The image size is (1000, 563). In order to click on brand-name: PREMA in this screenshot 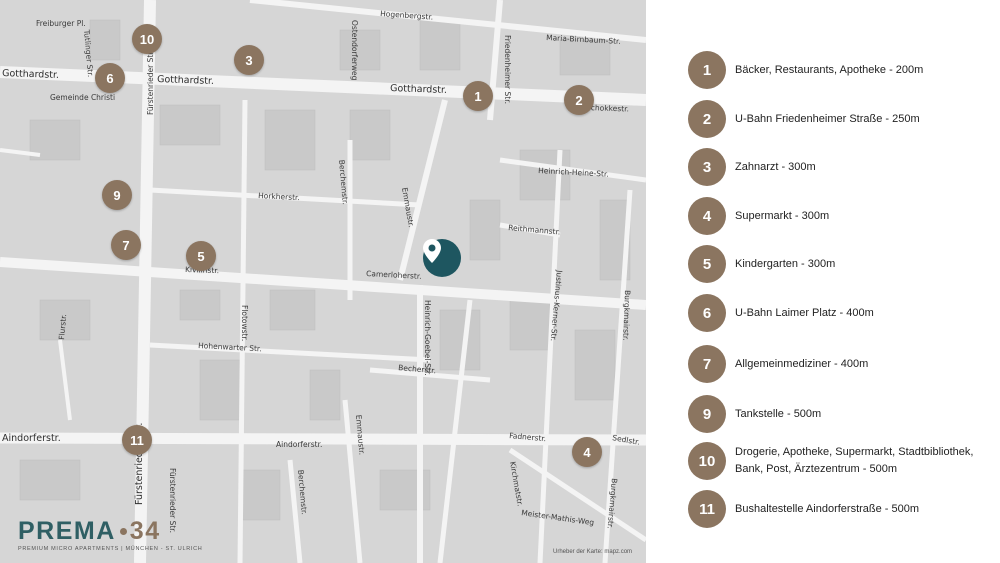, I will do `click(67, 531)`.